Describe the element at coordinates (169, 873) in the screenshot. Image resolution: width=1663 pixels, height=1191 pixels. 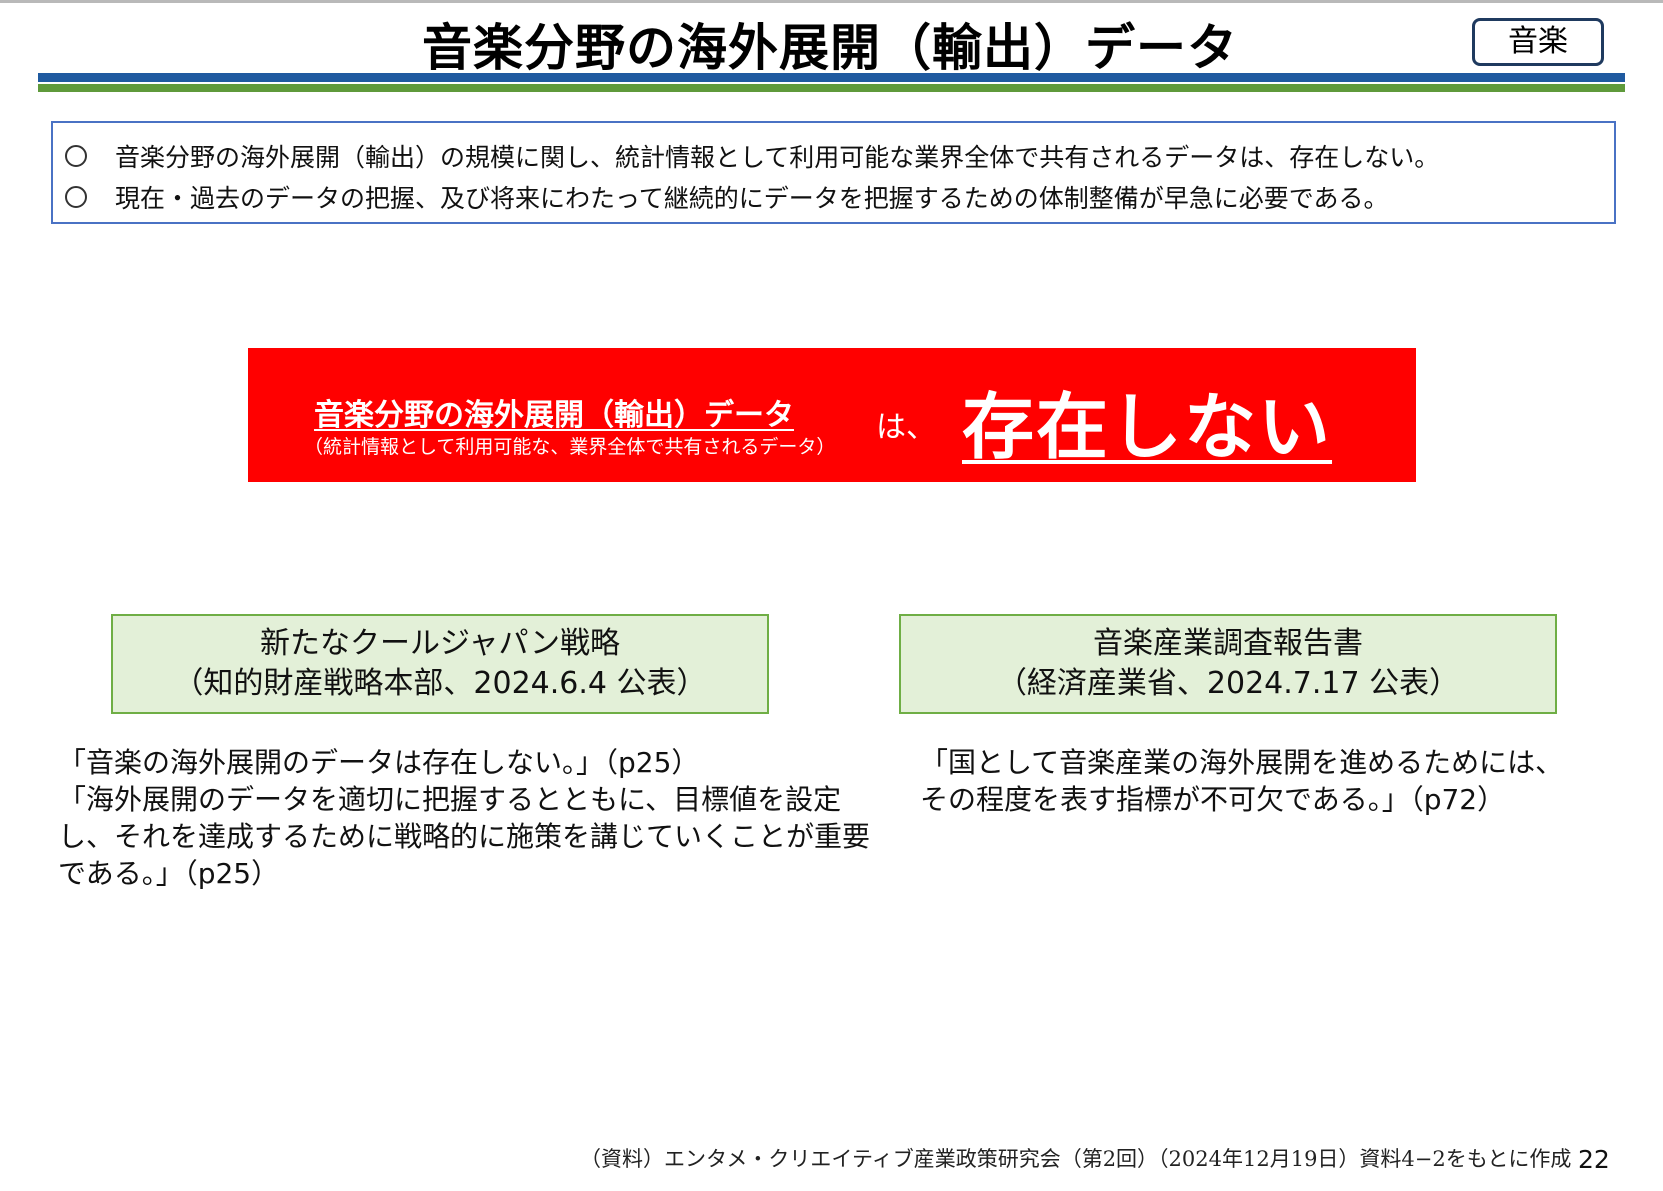
I see `quote-line: である。」（p25）` at that location.